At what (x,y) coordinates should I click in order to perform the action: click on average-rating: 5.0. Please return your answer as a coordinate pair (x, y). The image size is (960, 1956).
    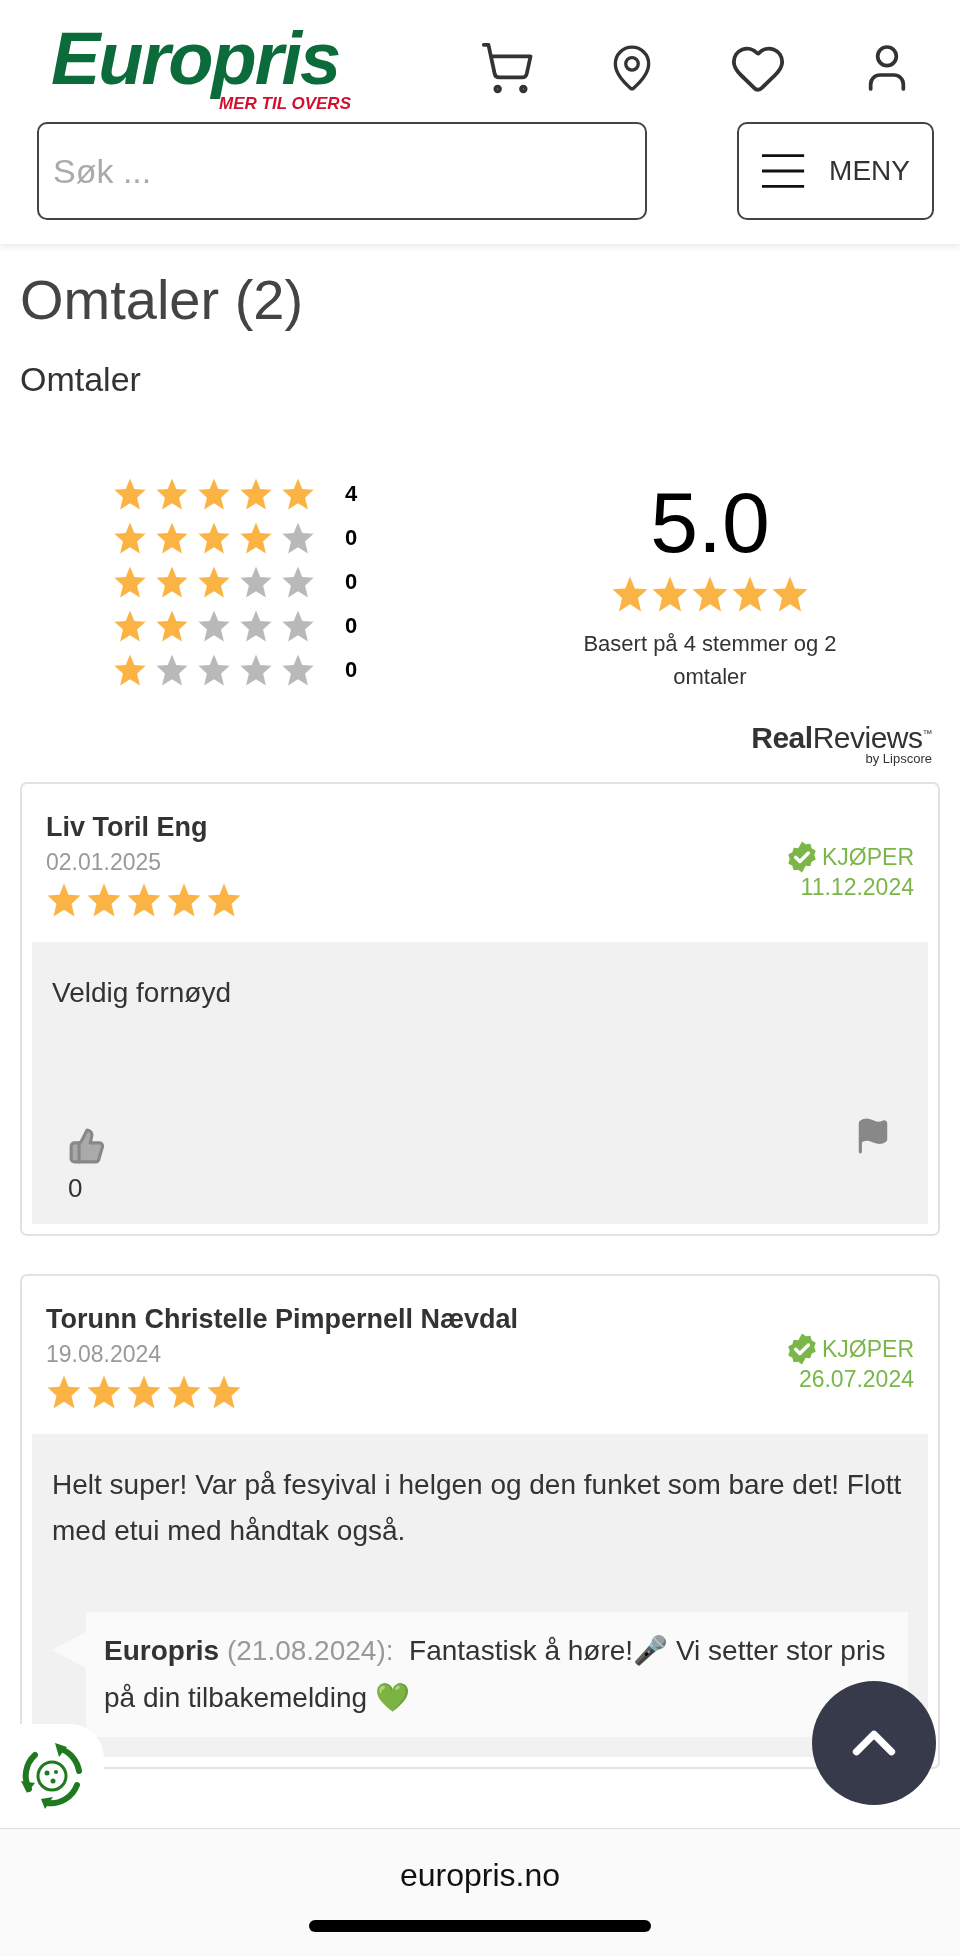
    Looking at the image, I should click on (710, 522).